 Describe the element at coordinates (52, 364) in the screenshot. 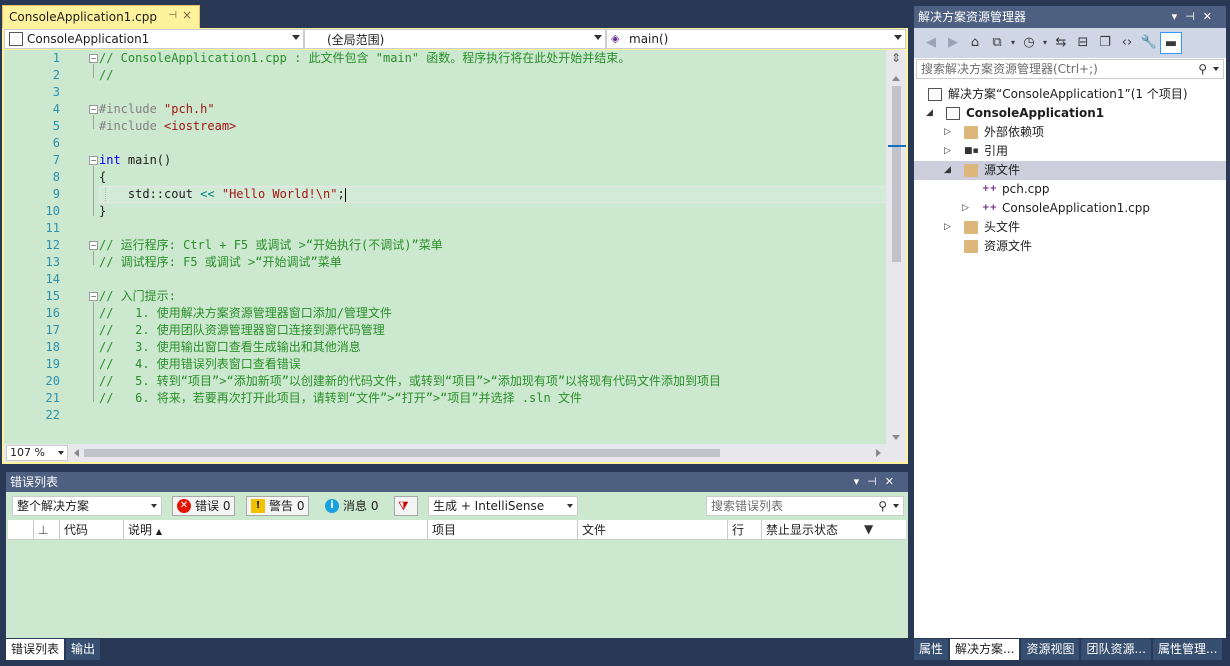

I see `line-number: 19` at that location.